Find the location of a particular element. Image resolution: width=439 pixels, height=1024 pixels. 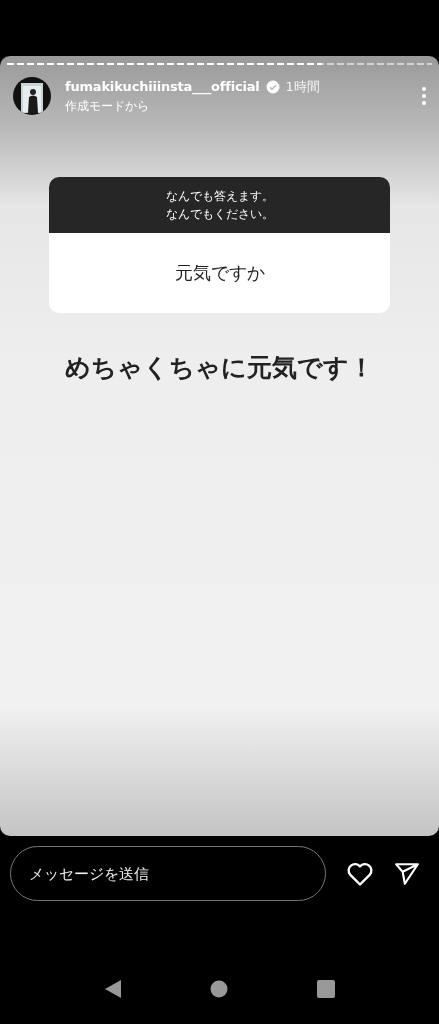

subtitle: 作成モードから is located at coordinates (107, 106).